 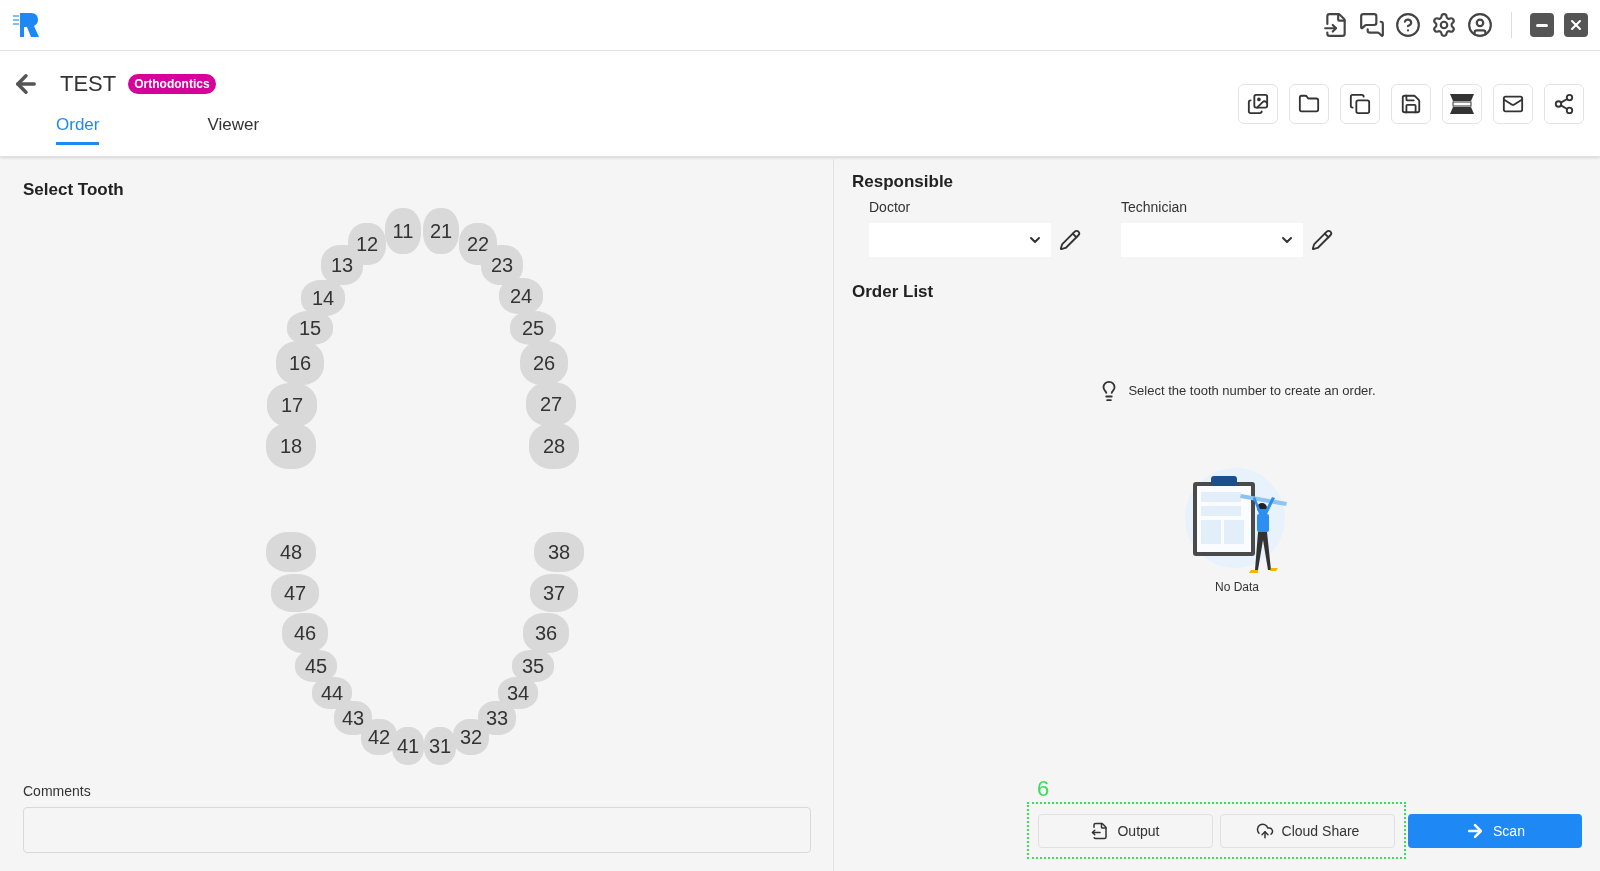 I want to click on tooth: 21, so click(x=441, y=231).